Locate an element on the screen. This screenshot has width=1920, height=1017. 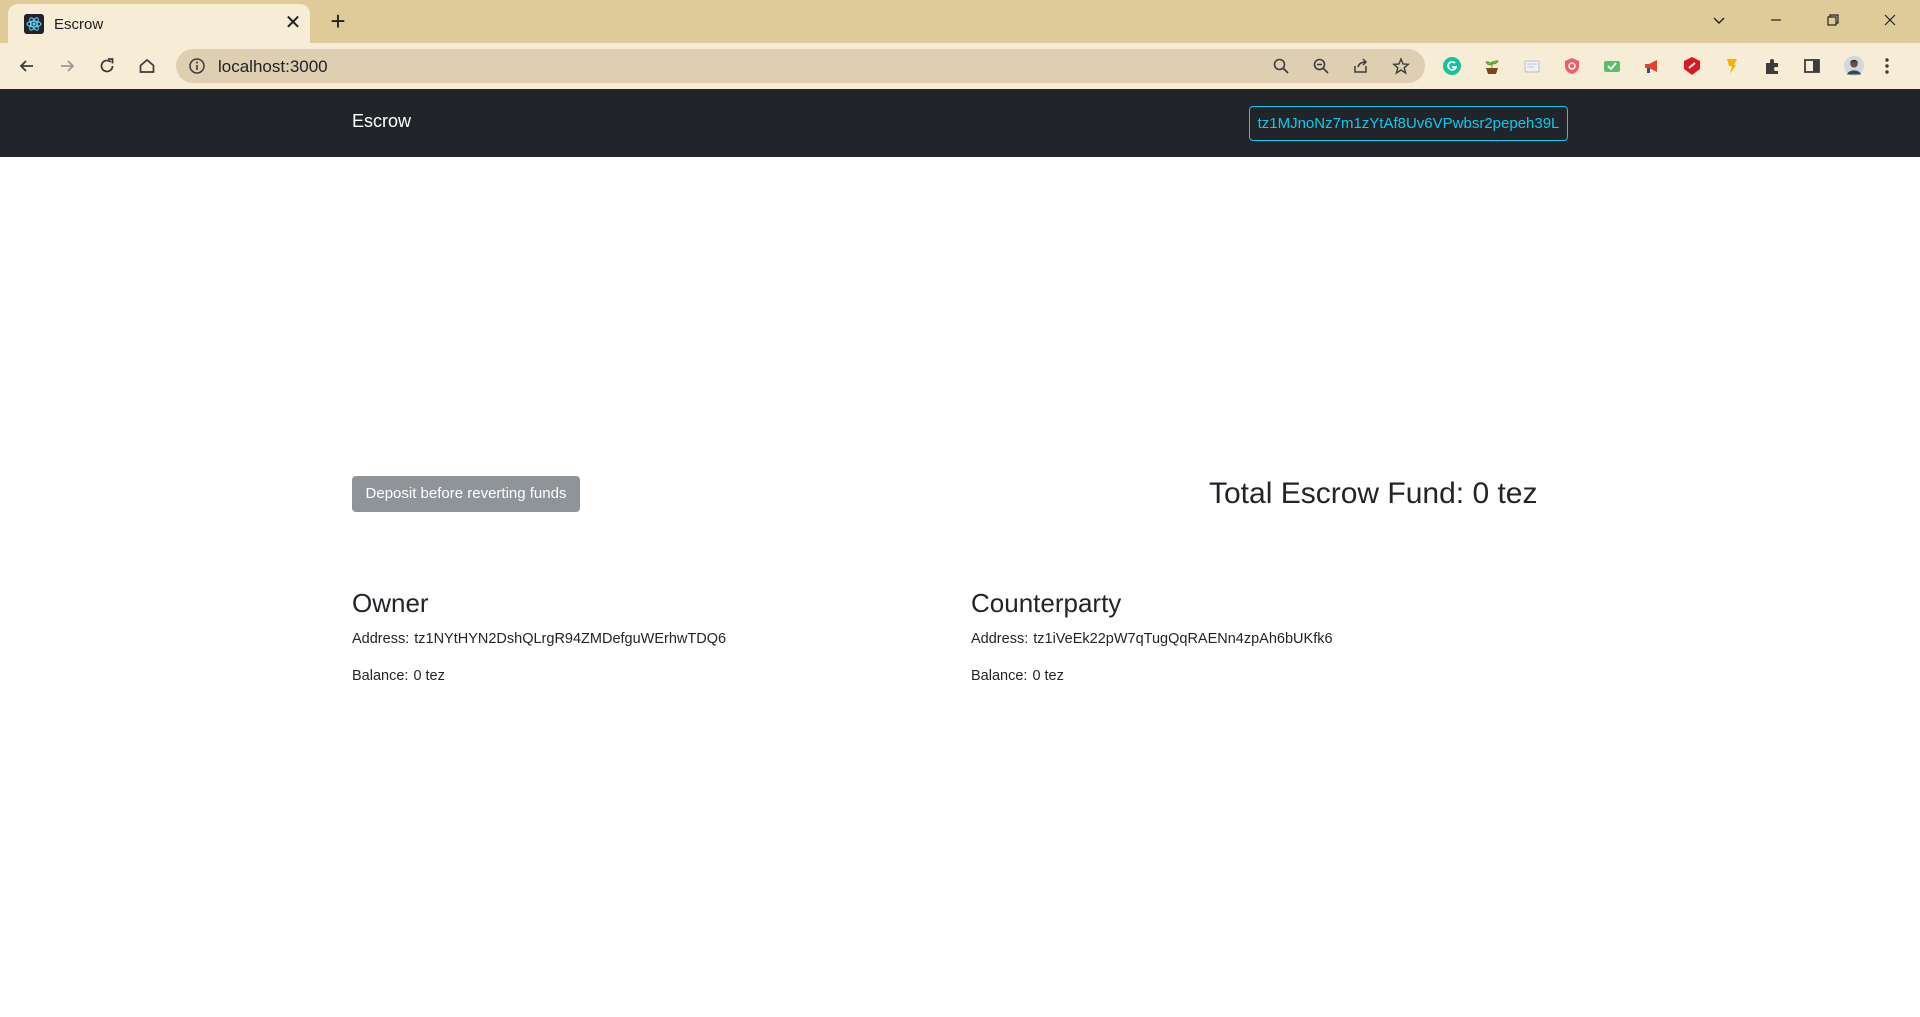
minimize-icon is located at coordinates (1776, 20).